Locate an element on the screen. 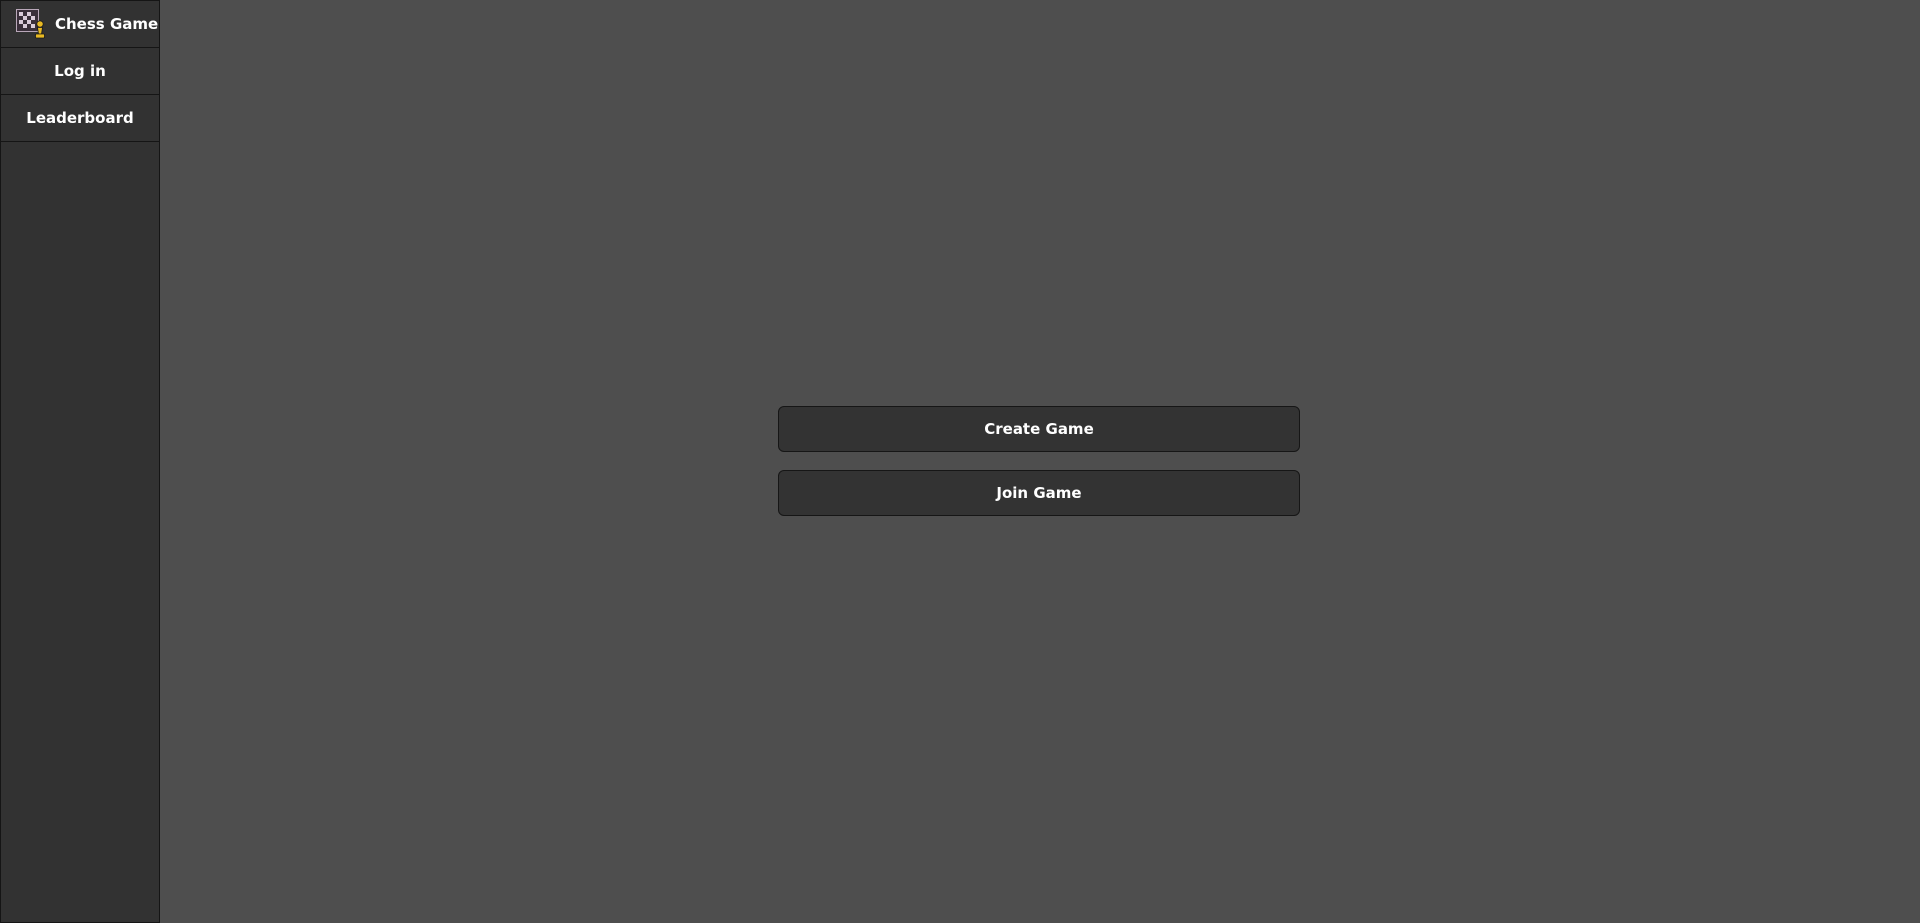 This screenshot has height=923, width=1920. join-game-button: Join Game is located at coordinates (1039, 493).